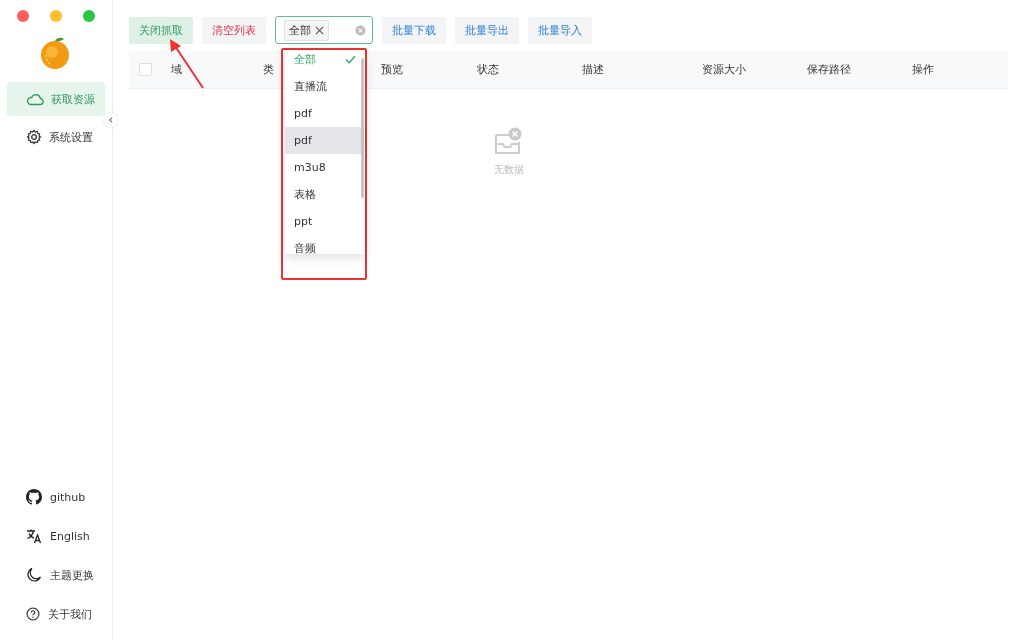 The width and height of the screenshot is (1024, 640). Describe the element at coordinates (56, 137) in the screenshot. I see `sidebar-item: 系统设置` at that location.